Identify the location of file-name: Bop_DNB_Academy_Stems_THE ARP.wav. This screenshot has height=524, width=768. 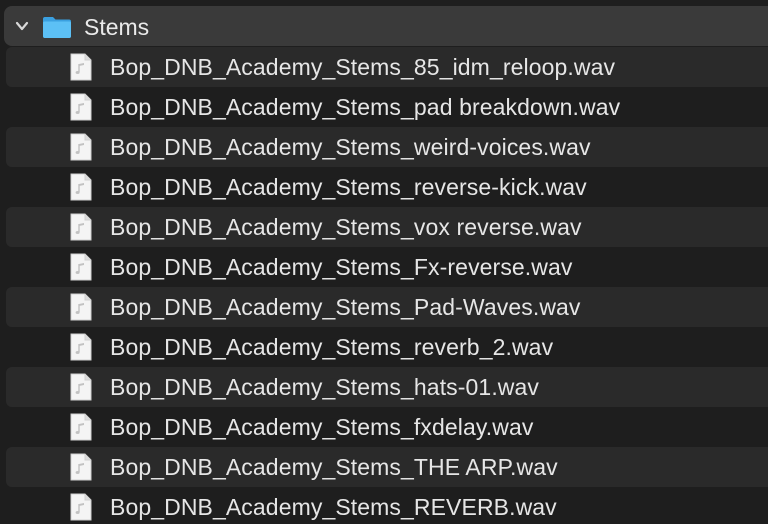
(334, 467).